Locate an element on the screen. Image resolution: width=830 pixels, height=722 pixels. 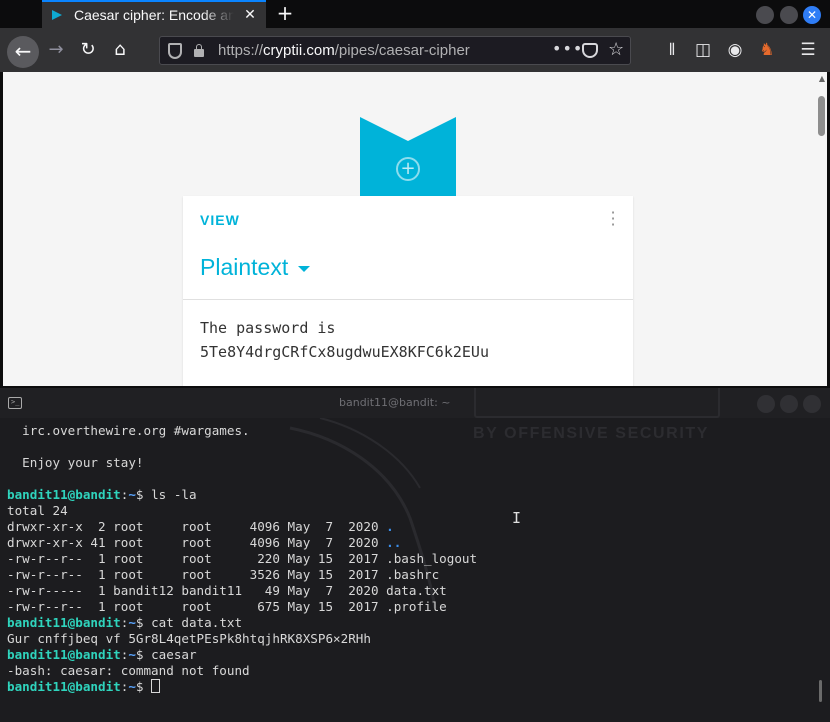
terminal-title: bandit11@bandit: ~ is located at coordinates (395, 402).